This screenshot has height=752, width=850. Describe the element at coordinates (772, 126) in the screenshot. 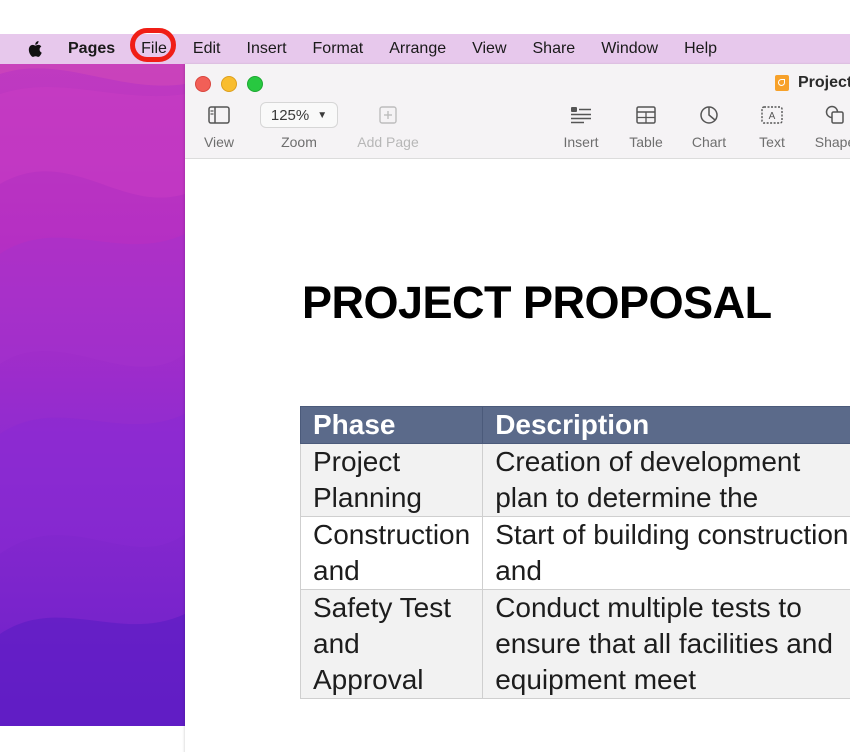

I see `text-button: A Text` at that location.